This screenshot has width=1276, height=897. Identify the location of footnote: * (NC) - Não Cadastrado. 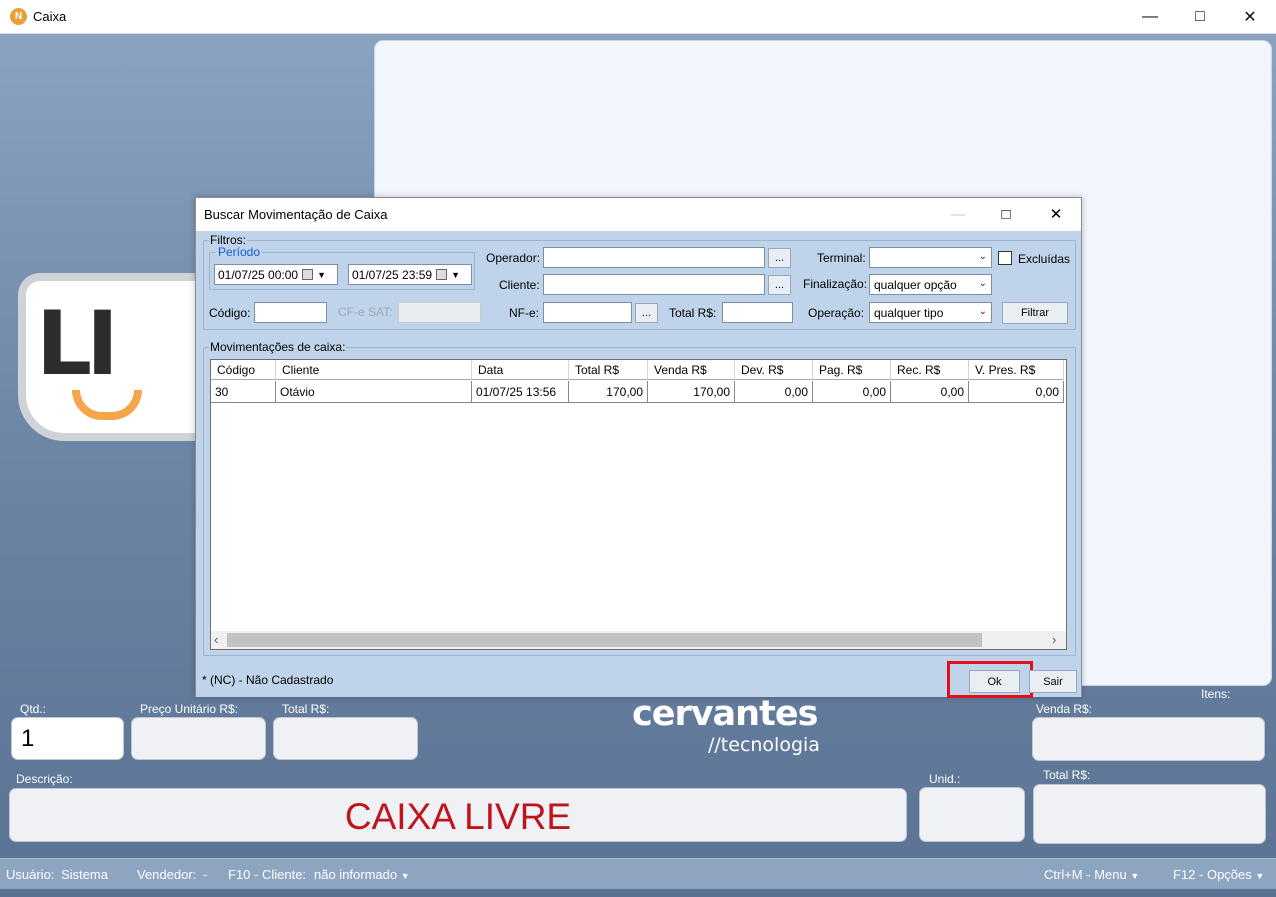
(268, 680).